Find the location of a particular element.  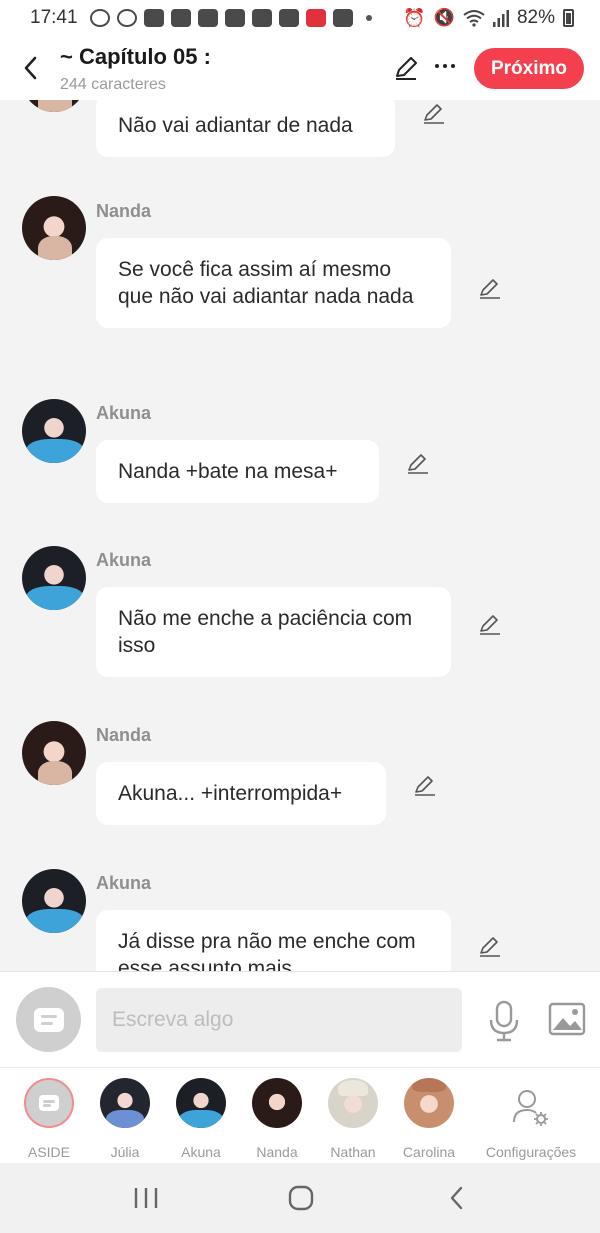

wifi-icon is located at coordinates (474, 18).